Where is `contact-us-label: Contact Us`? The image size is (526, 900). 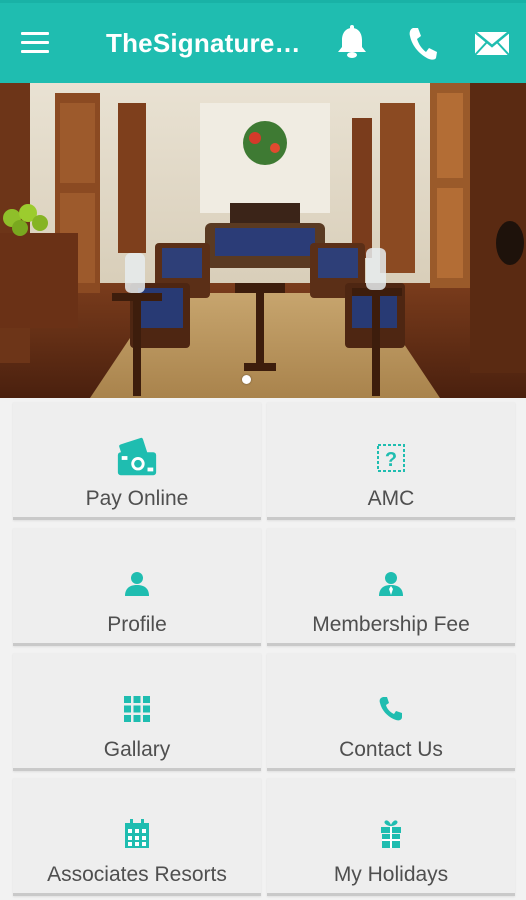 contact-us-label: Contact Us is located at coordinates (391, 749).